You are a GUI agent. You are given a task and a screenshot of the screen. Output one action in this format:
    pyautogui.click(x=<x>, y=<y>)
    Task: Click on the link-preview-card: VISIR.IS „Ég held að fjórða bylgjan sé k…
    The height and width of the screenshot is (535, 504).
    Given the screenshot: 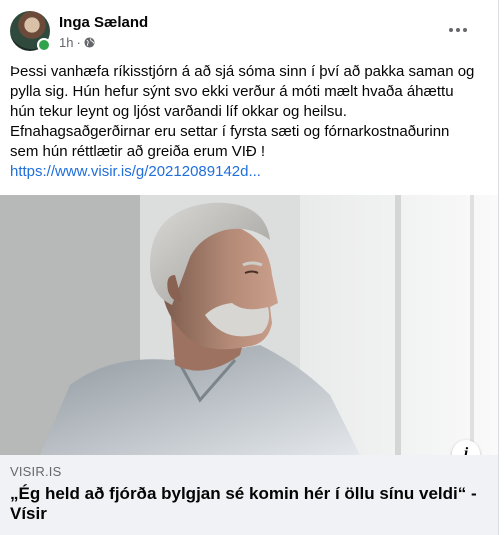 What is the action you would take?
    pyautogui.click(x=249, y=495)
    